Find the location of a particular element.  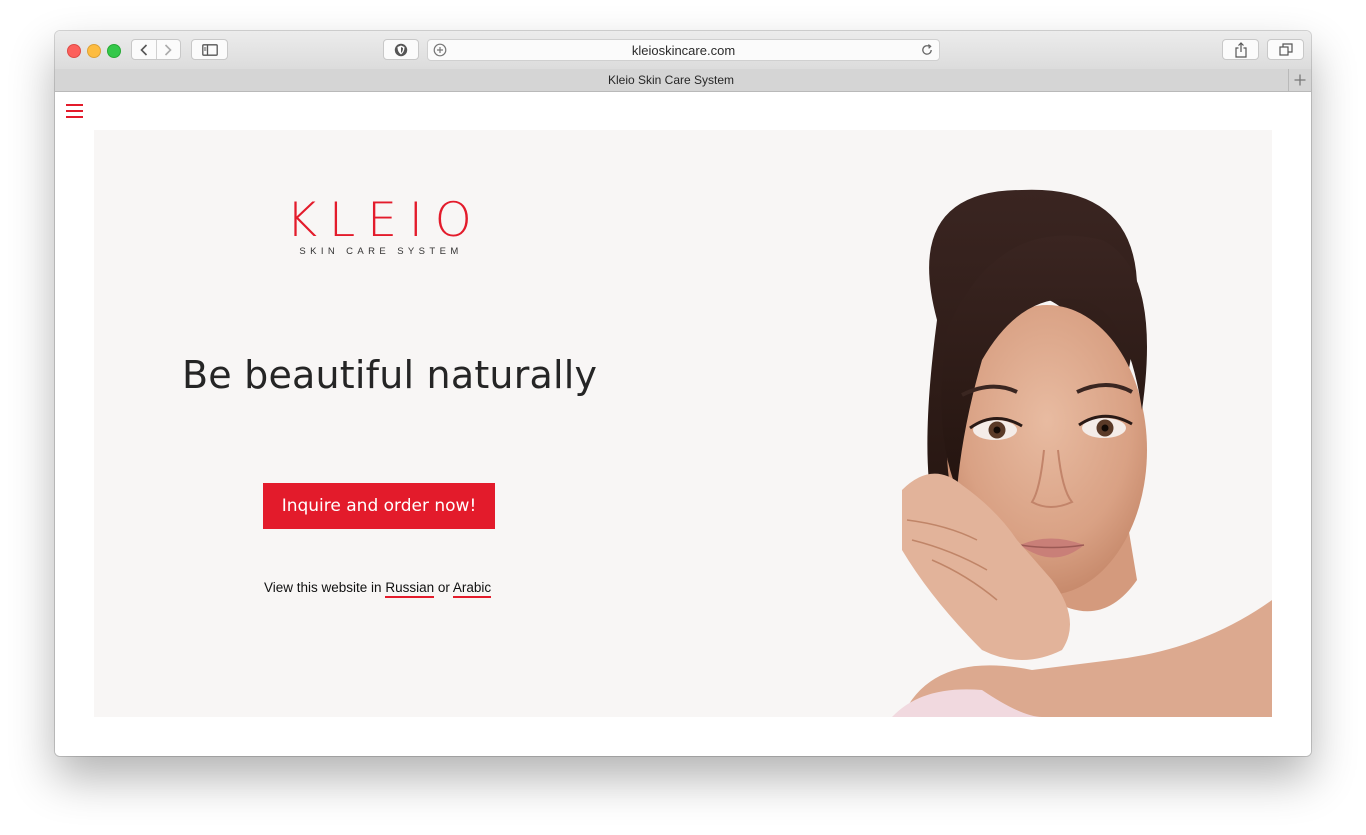

forward-button is located at coordinates (169, 49).